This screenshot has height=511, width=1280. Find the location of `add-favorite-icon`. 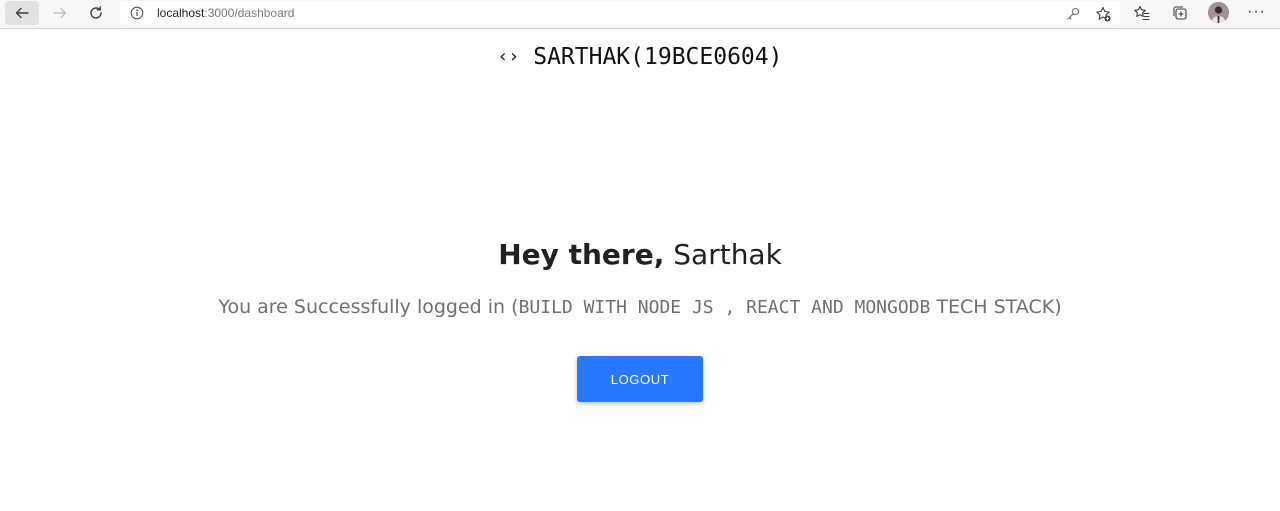

add-favorite-icon is located at coordinates (1103, 14).